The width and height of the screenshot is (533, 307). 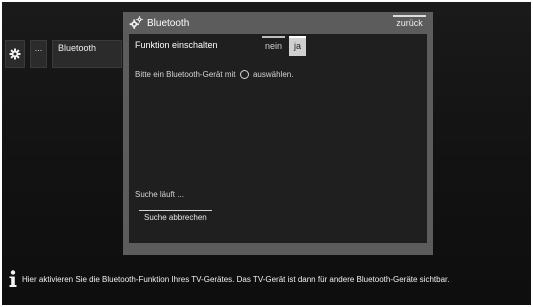 What do you see at coordinates (176, 45) in the screenshot?
I see `function-label: Funktion einschalten` at bounding box center [176, 45].